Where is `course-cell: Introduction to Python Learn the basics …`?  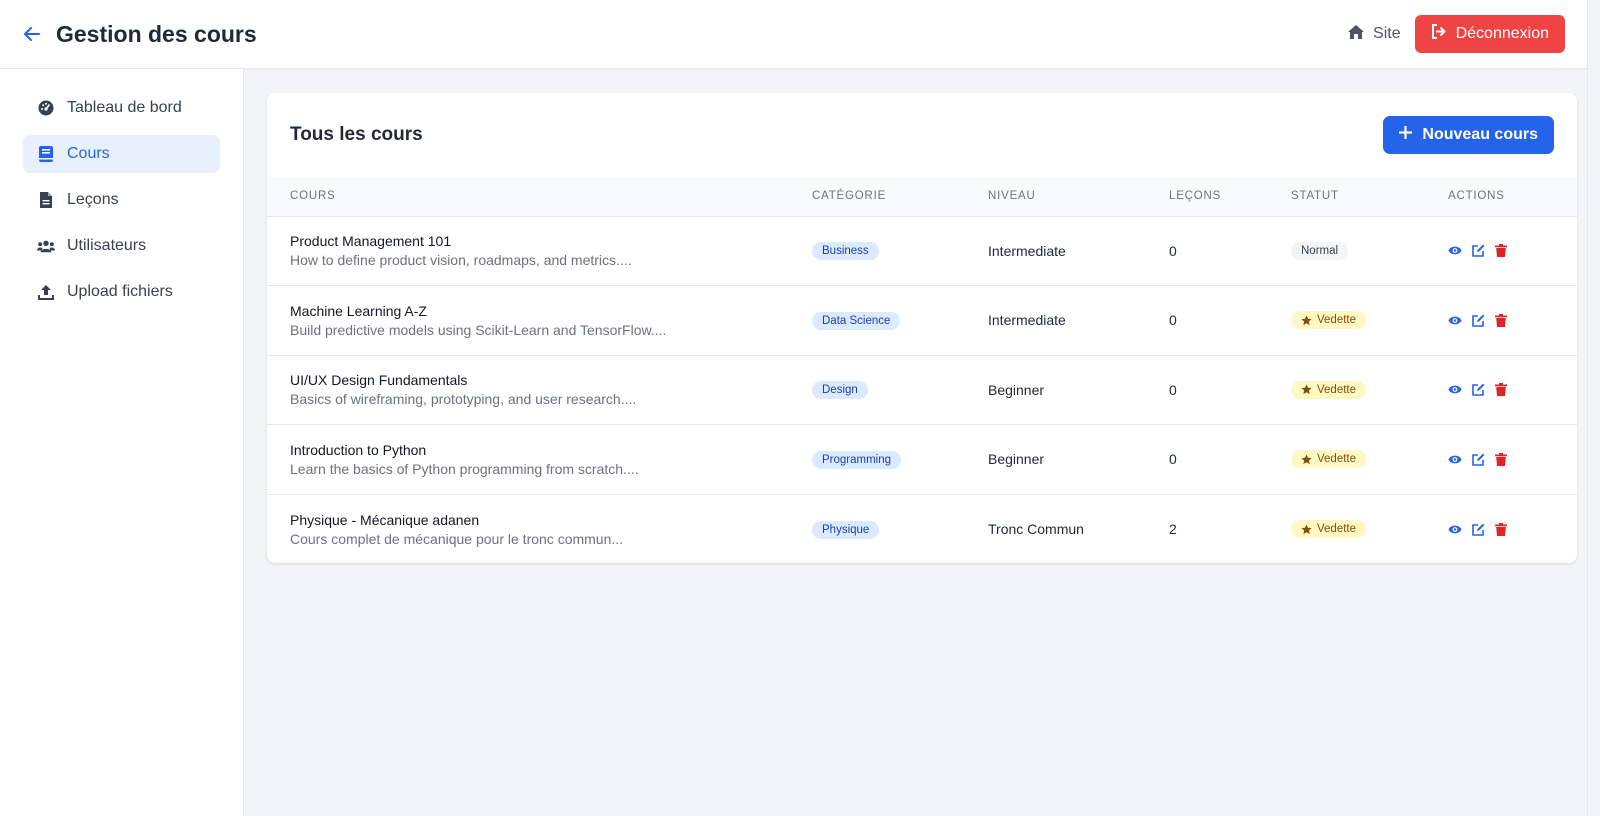
course-cell: Introduction to Python Learn the basics … is located at coordinates (539, 460).